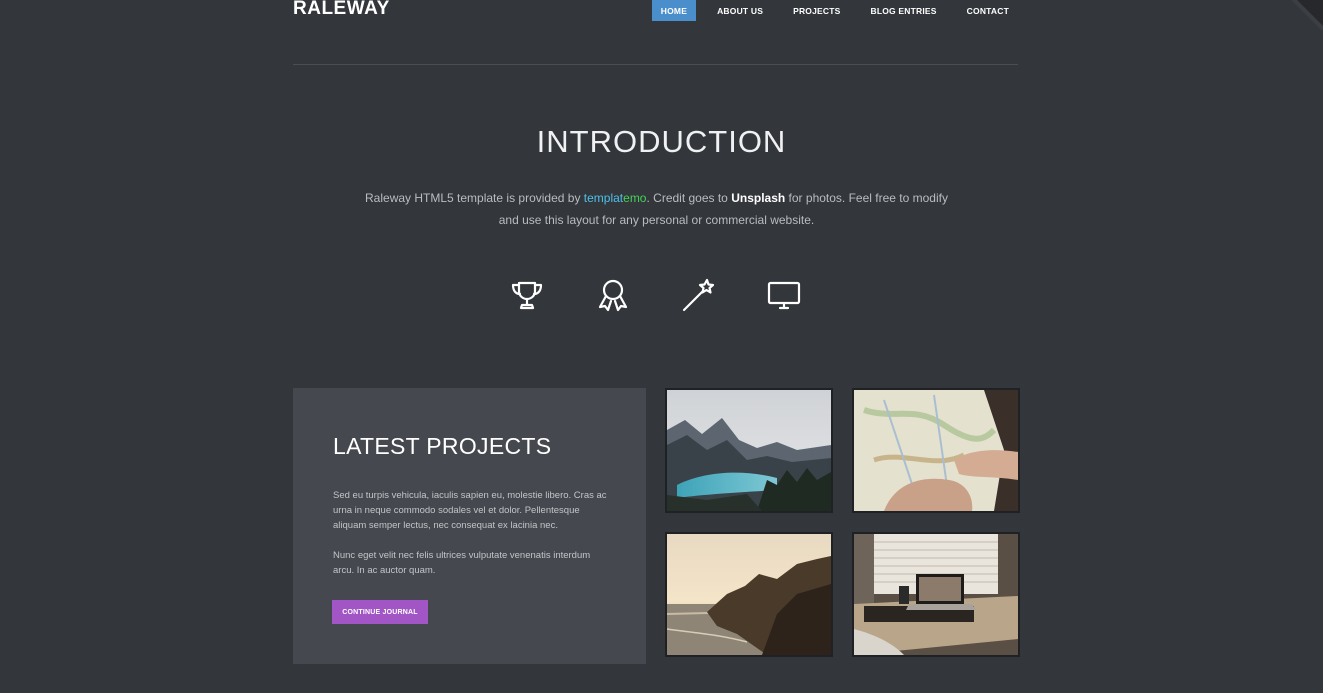 The image size is (1323, 693). Describe the element at coordinates (749, 450) in the screenshot. I see `thumbnail-mountain-lake` at that location.